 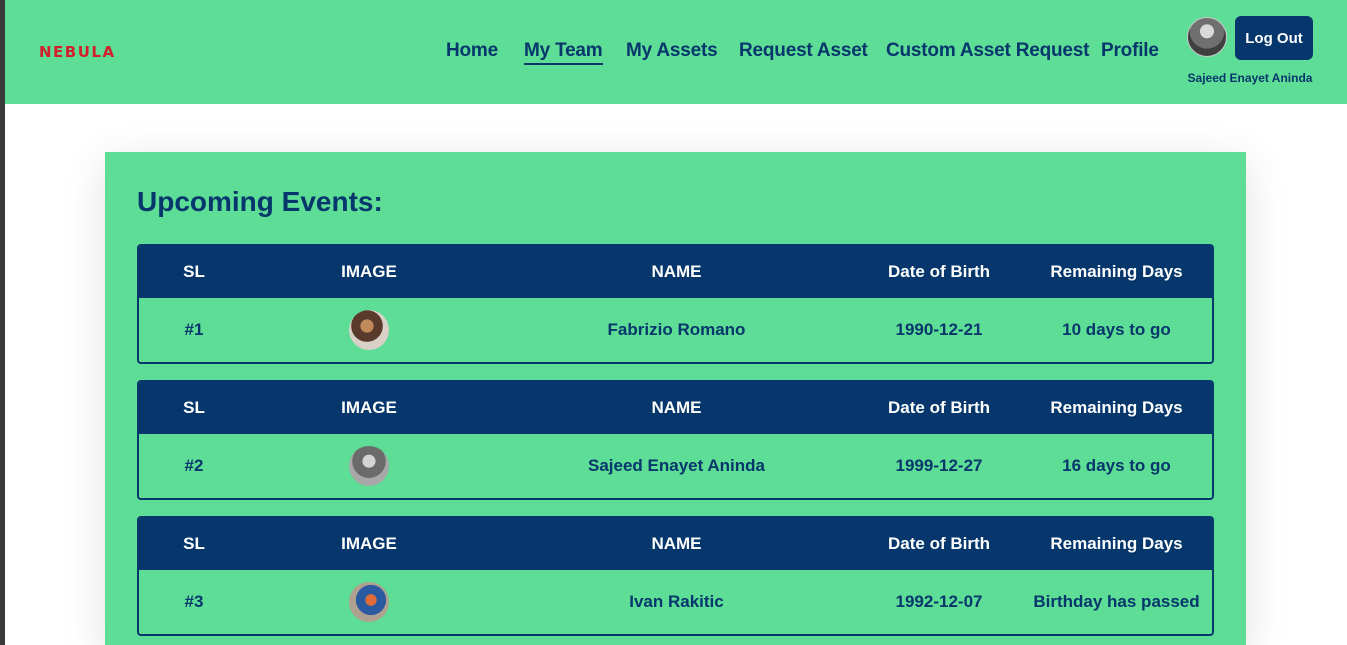 I want to click on event-sl: #1, so click(x=194, y=329).